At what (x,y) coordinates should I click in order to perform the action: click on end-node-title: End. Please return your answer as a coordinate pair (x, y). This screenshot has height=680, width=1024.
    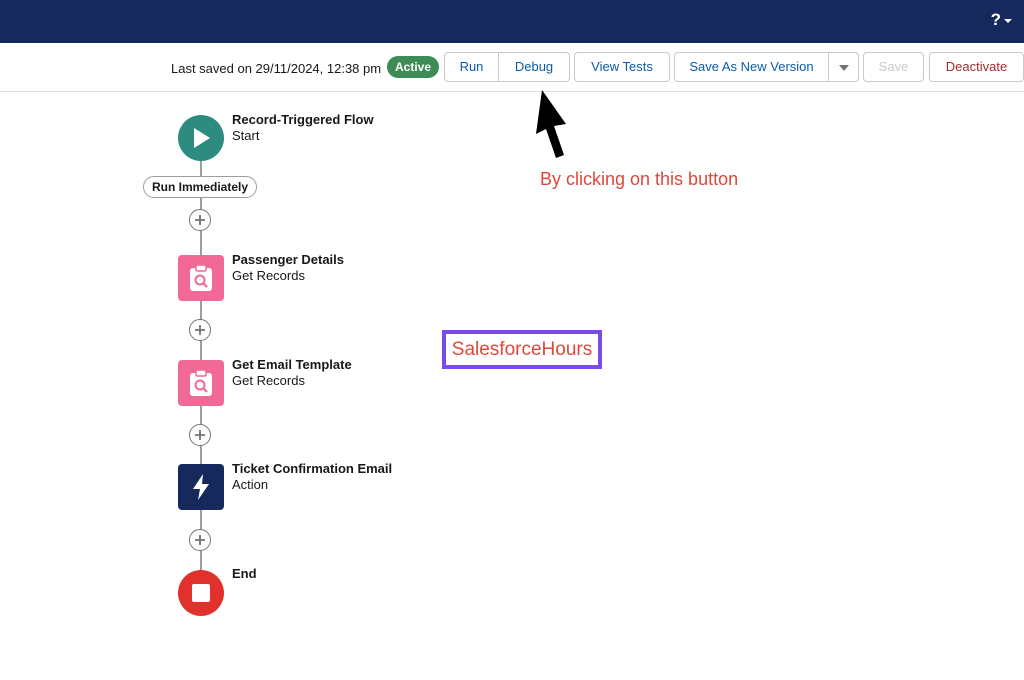
    Looking at the image, I should click on (244, 573).